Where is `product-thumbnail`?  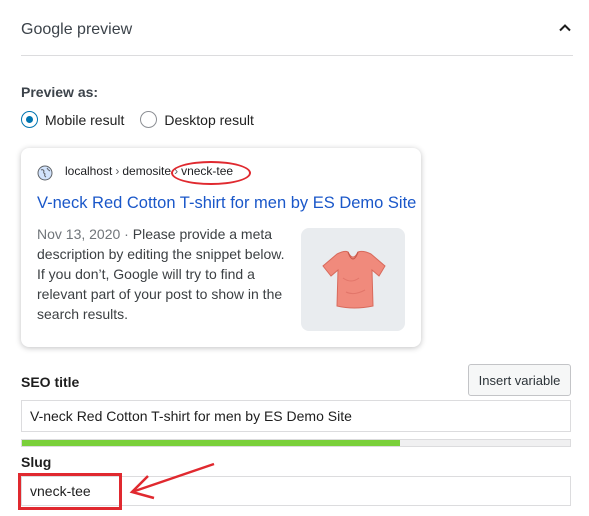
product-thumbnail is located at coordinates (353, 279).